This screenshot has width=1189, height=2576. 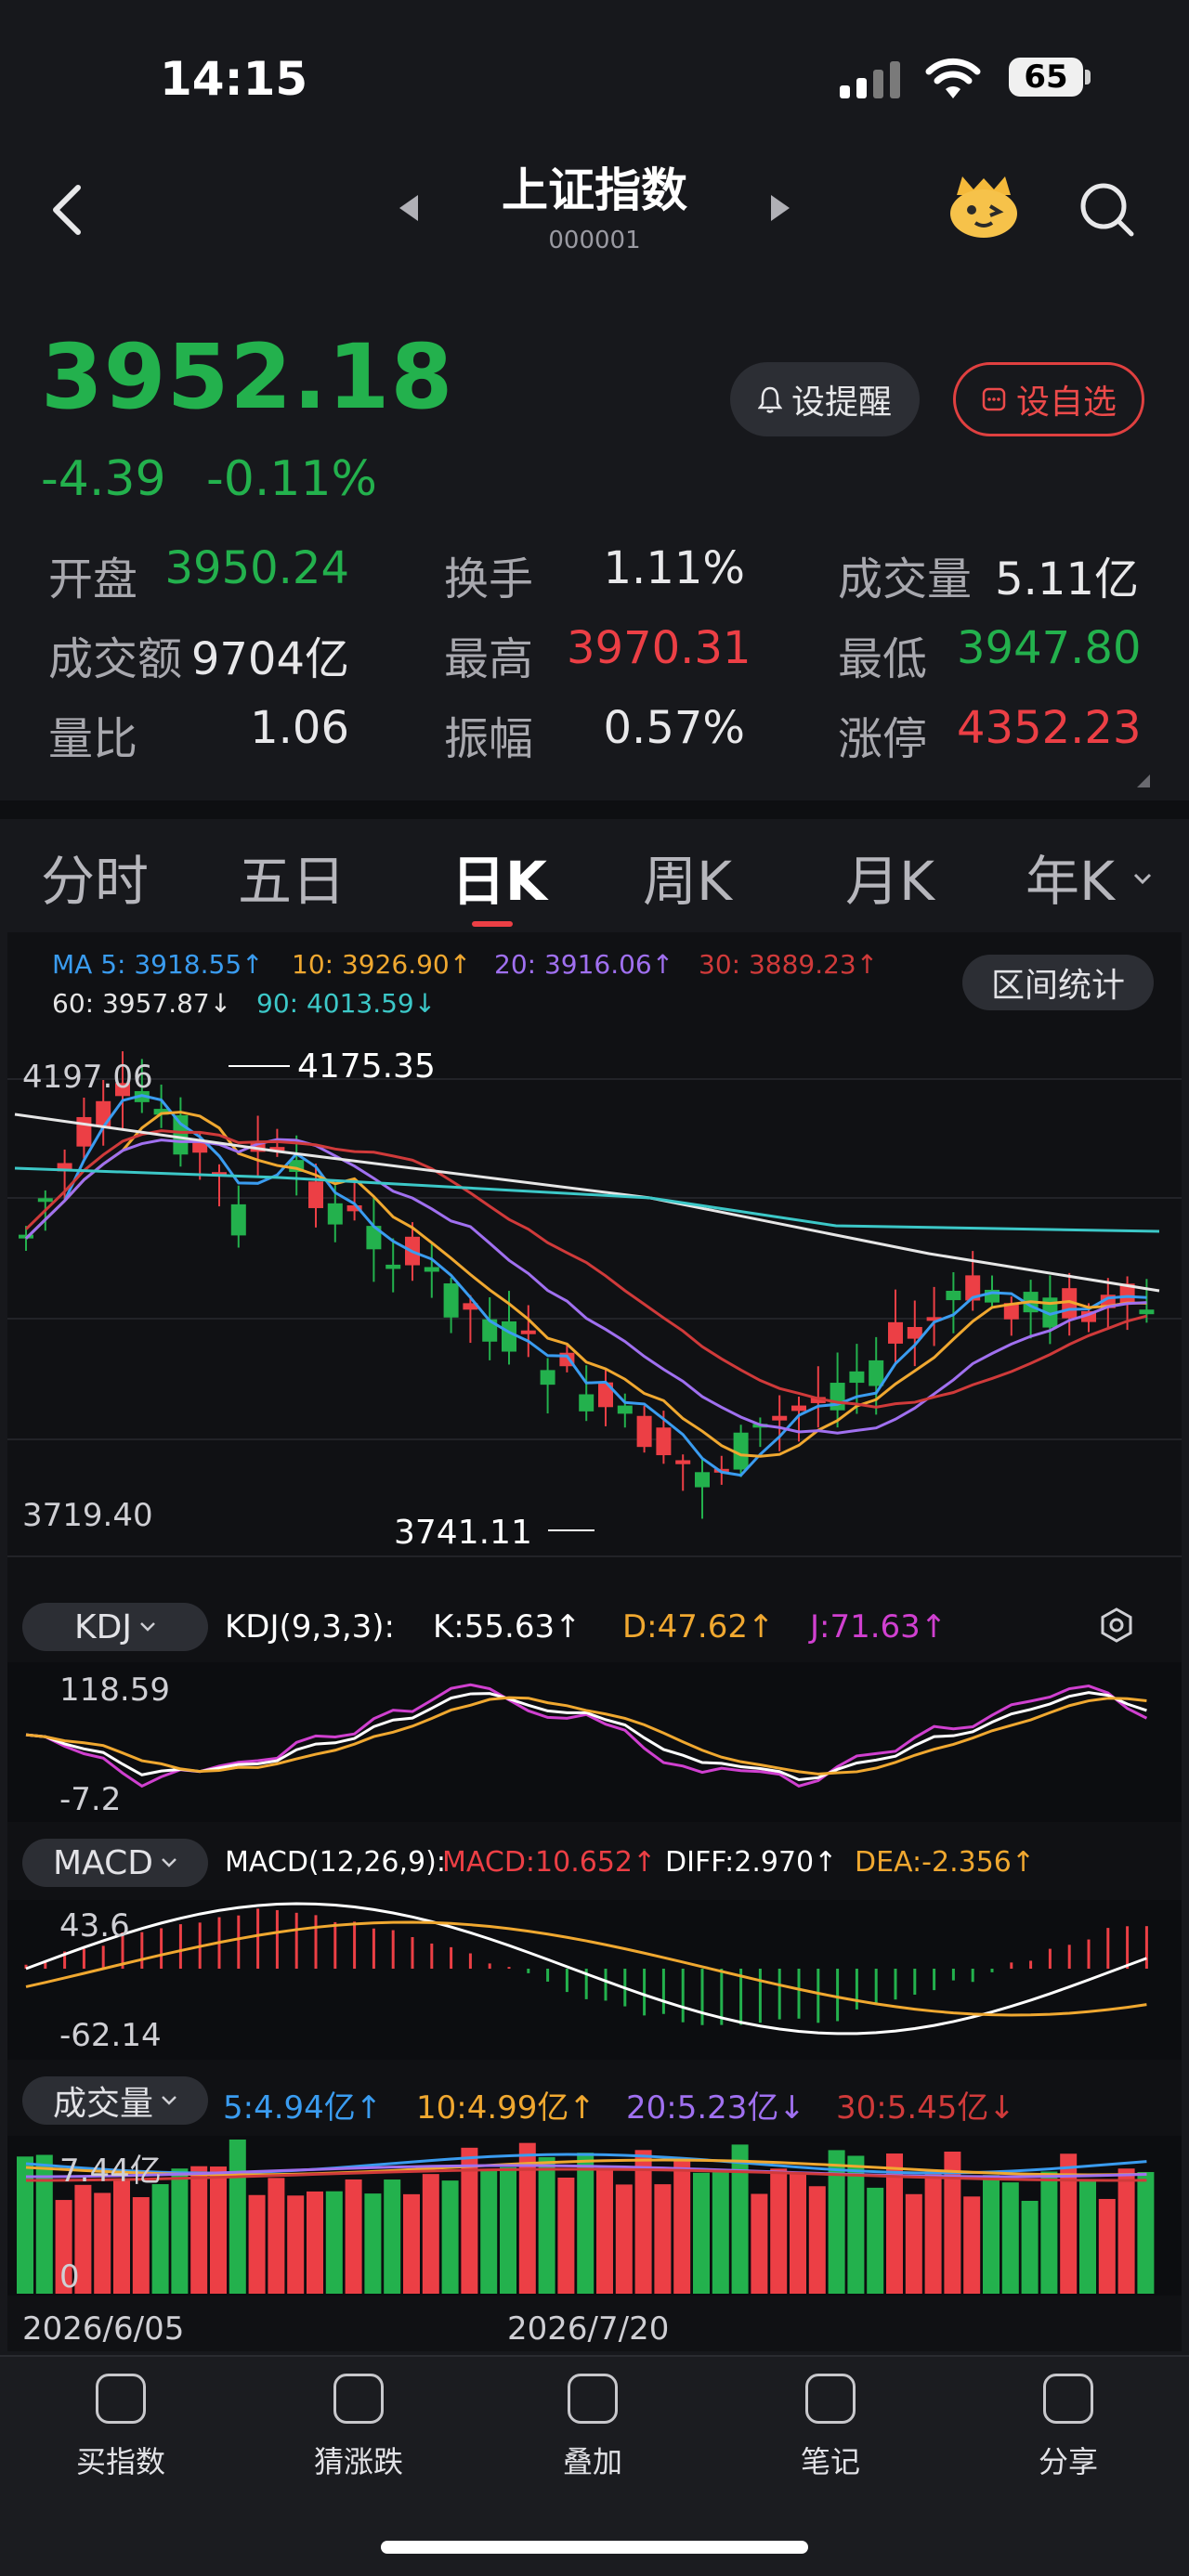 I want to click on kdj-selector: KDJ, so click(x=115, y=1627).